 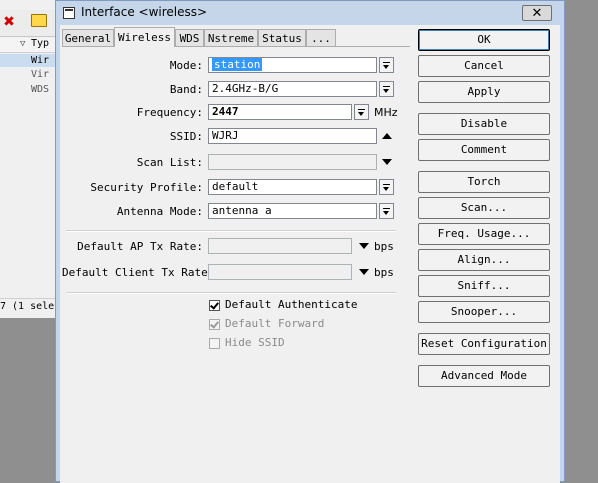 What do you see at coordinates (39, 20) in the screenshot?
I see `folder-icon` at bounding box center [39, 20].